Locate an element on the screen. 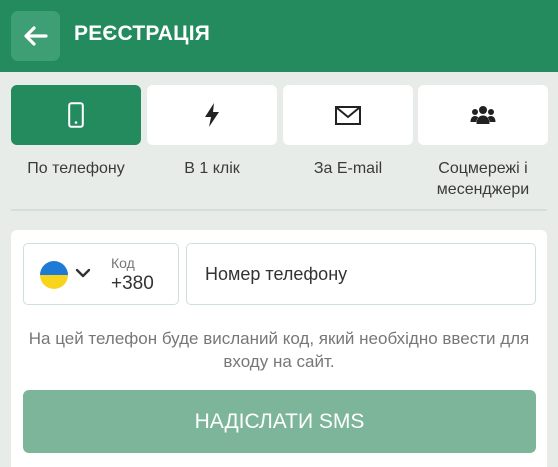 The image size is (558, 467). users-group-icon is located at coordinates (483, 115).